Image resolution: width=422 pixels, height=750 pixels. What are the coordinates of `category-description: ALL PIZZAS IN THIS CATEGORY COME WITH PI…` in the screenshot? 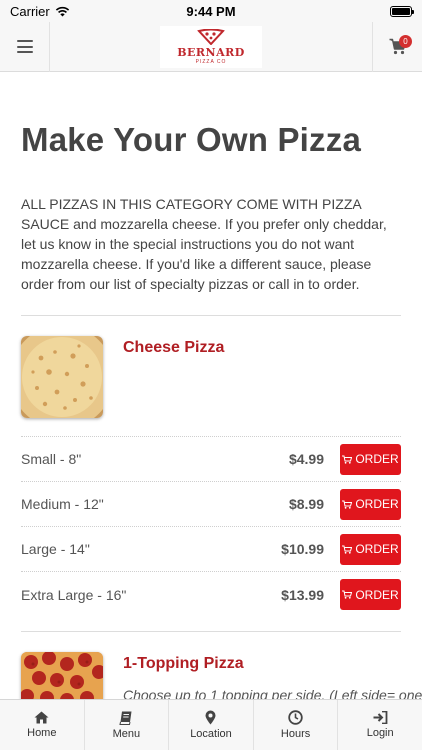 It's located at (204, 244).